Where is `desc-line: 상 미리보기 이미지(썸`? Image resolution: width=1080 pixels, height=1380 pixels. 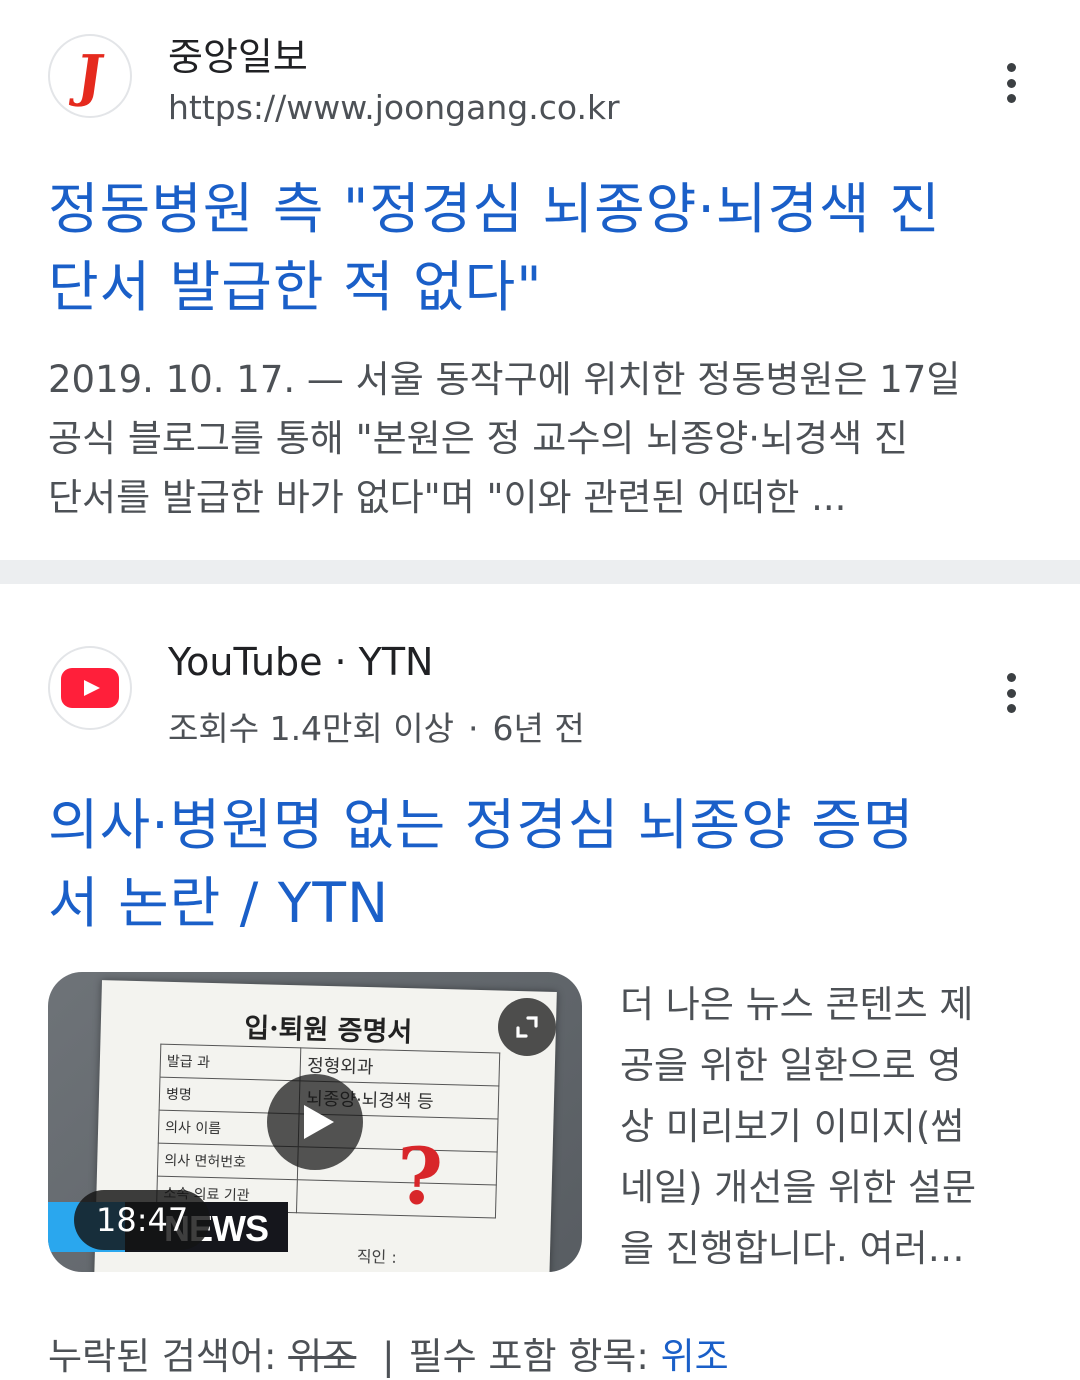
desc-line: 상 미리보기 이미지(썸 is located at coordinates (792, 1126).